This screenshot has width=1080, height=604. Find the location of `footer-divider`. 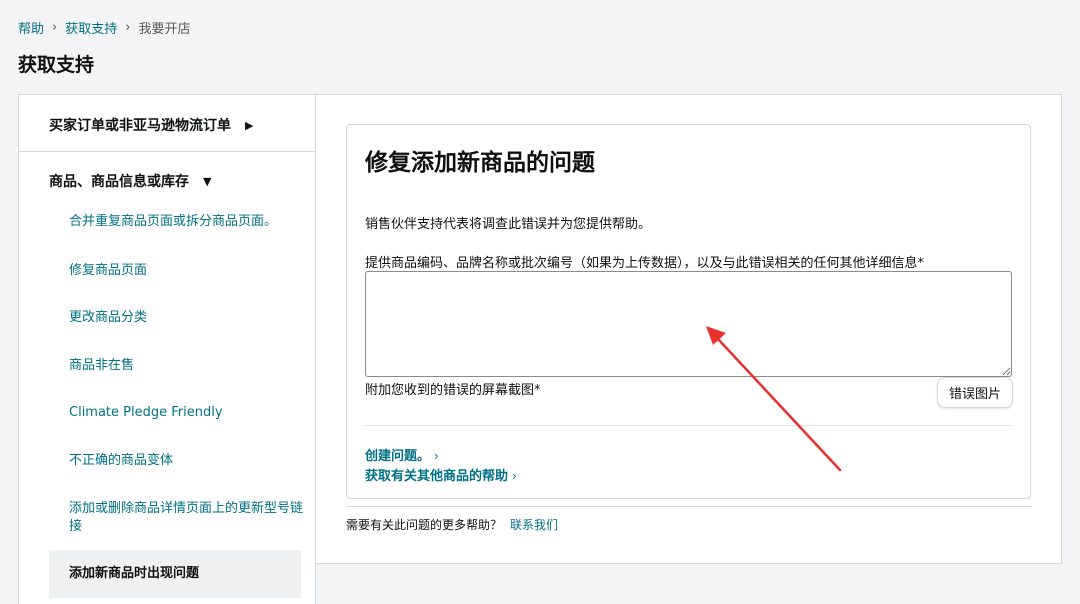

footer-divider is located at coordinates (688, 506).